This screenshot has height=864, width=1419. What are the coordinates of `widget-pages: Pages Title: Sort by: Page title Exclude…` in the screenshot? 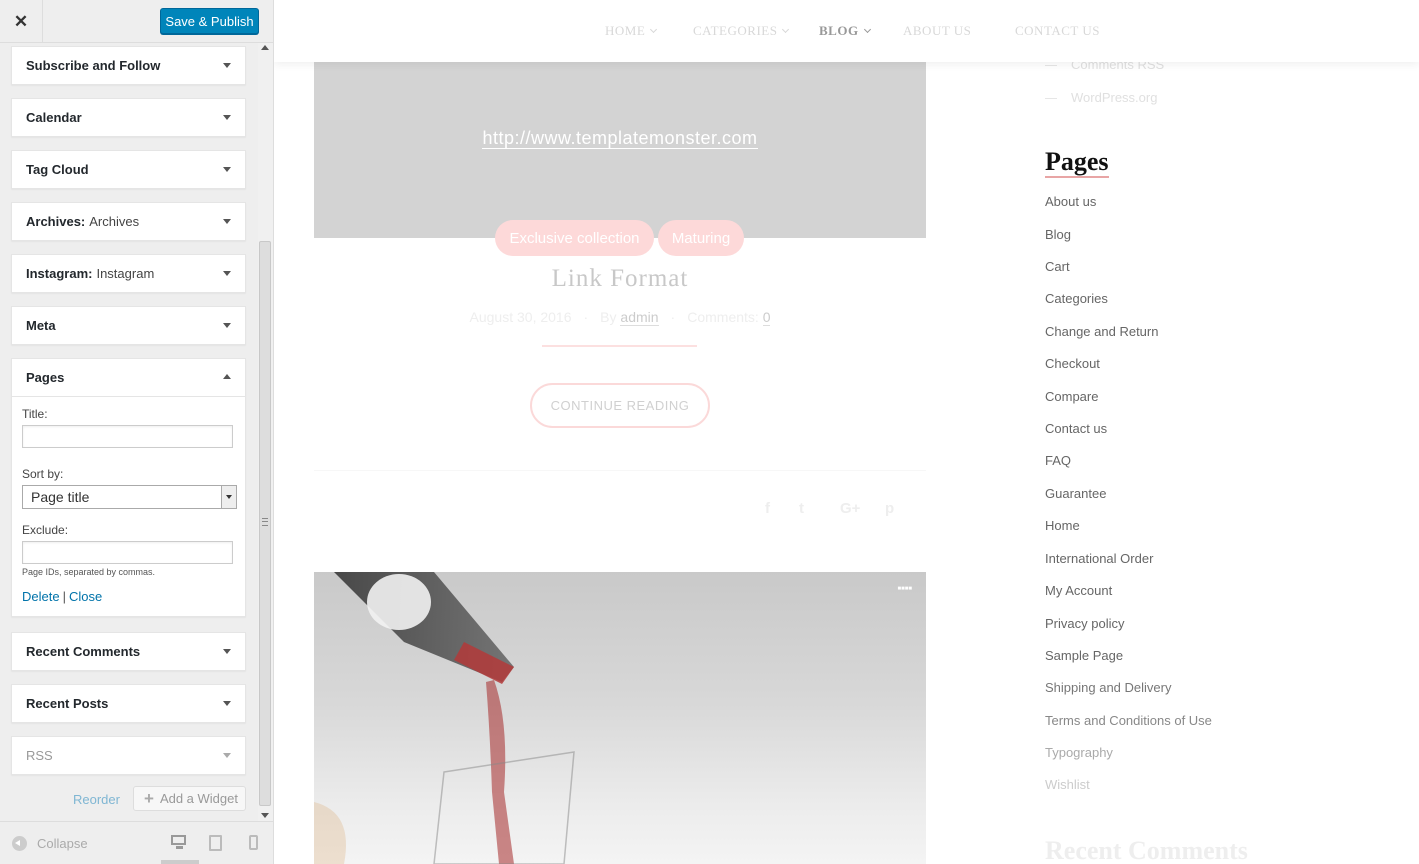 It's located at (128, 487).